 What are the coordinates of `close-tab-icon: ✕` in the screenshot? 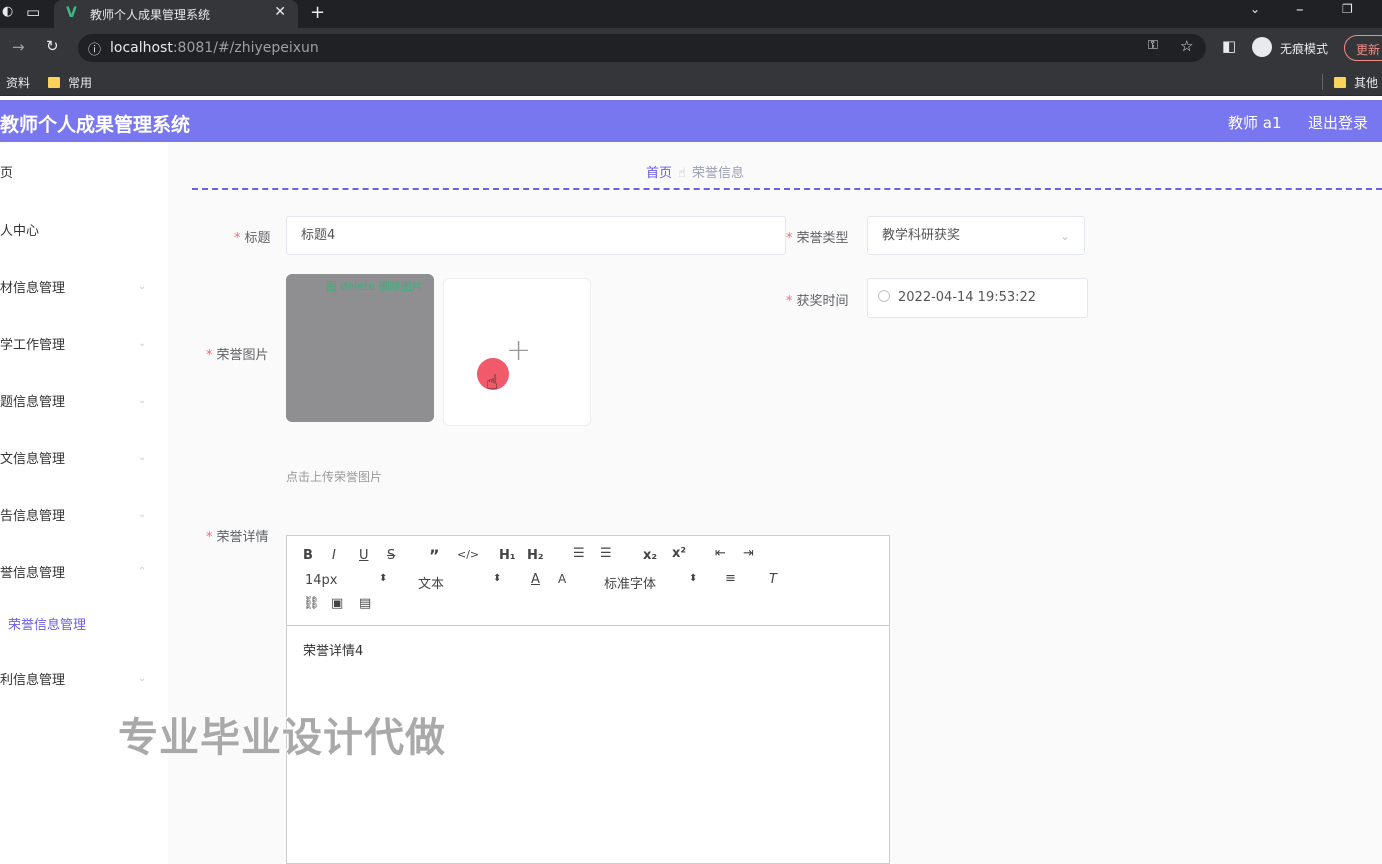 It's located at (280, 12).